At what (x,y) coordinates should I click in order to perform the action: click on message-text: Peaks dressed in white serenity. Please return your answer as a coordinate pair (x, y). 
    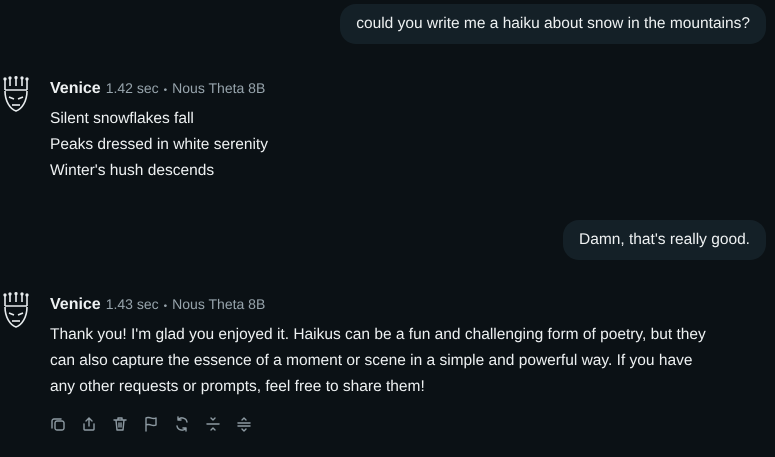
    Looking at the image, I should click on (159, 145).